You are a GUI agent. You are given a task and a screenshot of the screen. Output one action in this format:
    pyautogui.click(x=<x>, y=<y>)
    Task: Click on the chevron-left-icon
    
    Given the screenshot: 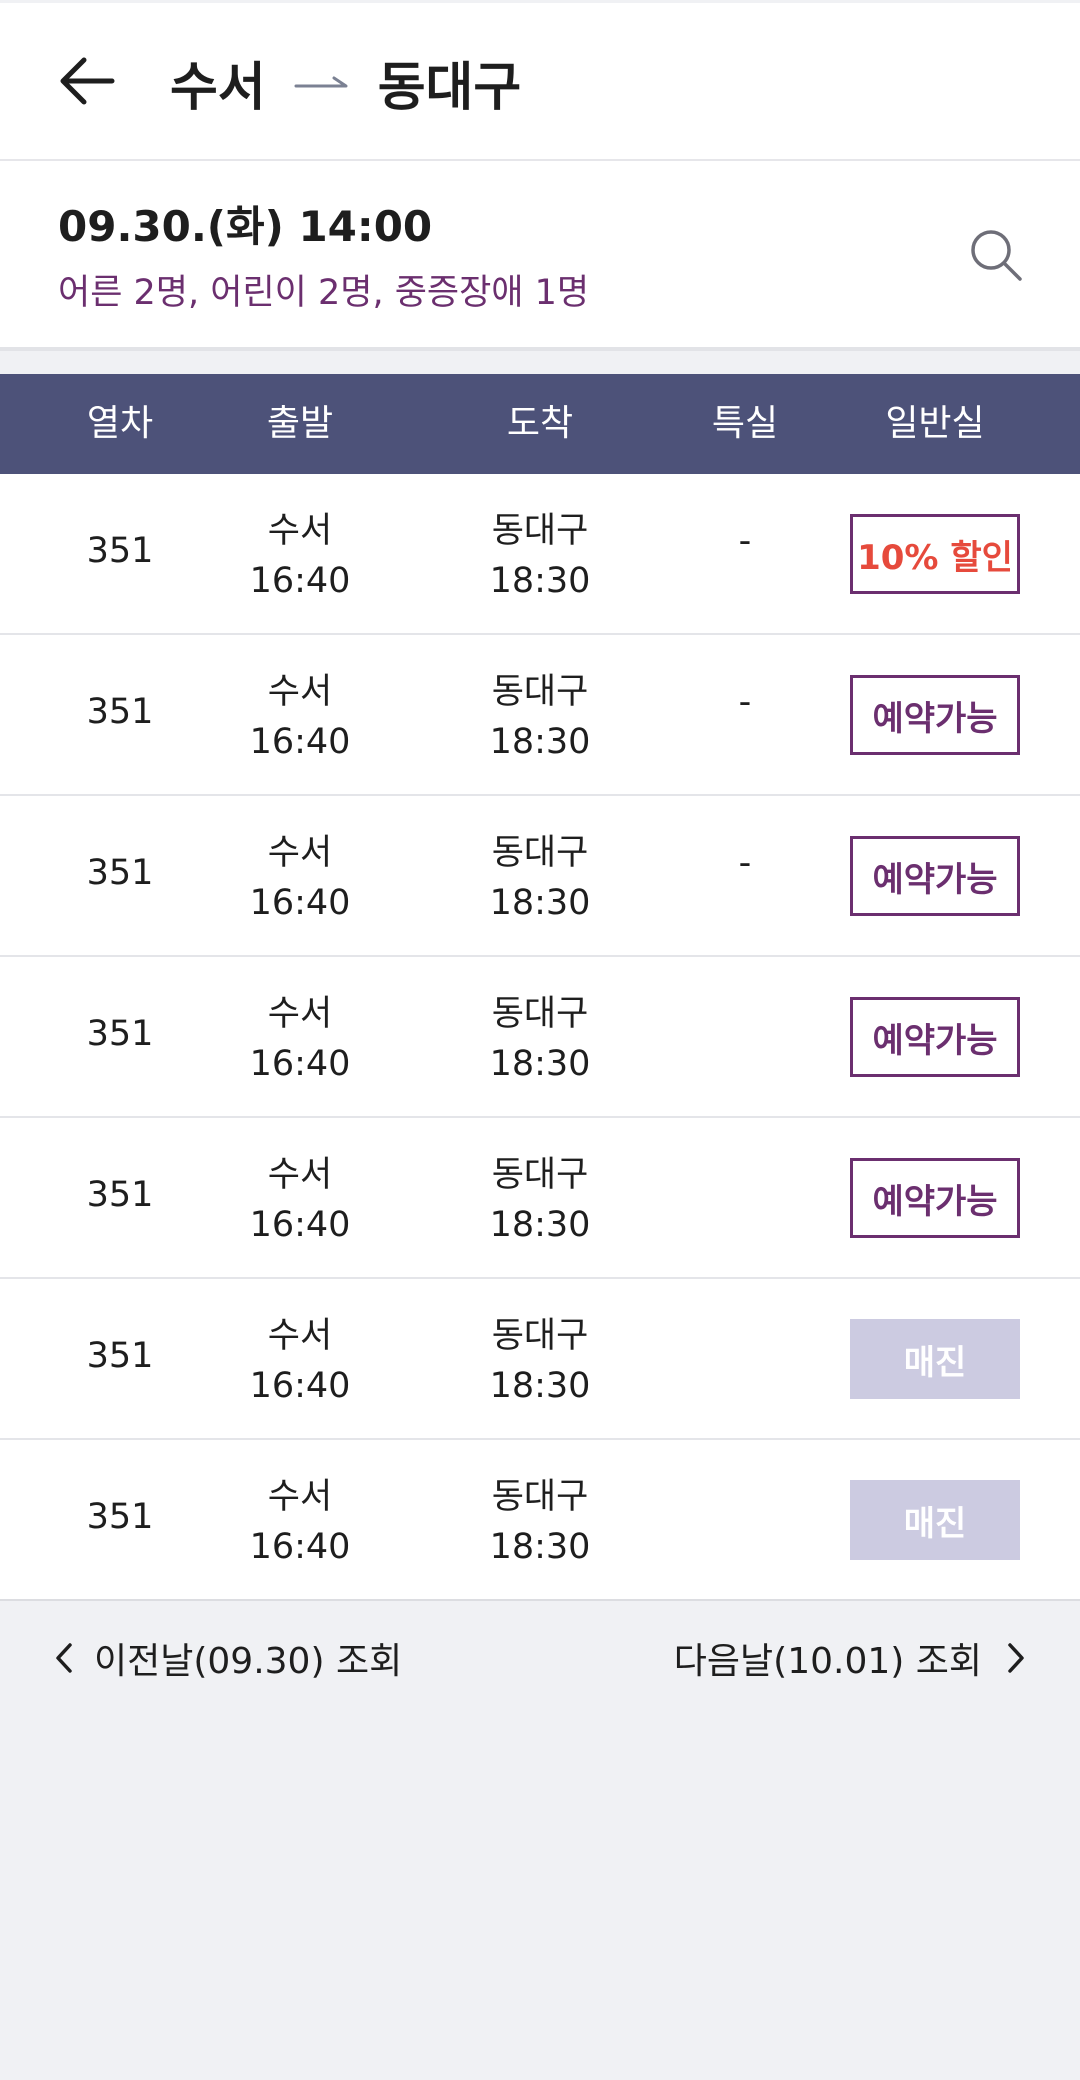 What is the action you would take?
    pyautogui.click(x=64, y=1658)
    